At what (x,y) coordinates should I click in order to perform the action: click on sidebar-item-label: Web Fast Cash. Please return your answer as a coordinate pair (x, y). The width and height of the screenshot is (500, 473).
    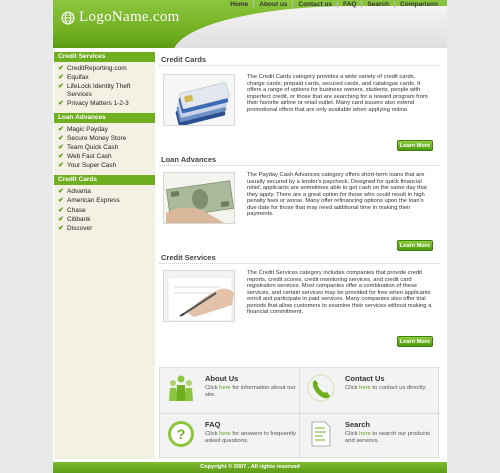
    Looking at the image, I should click on (89, 157).